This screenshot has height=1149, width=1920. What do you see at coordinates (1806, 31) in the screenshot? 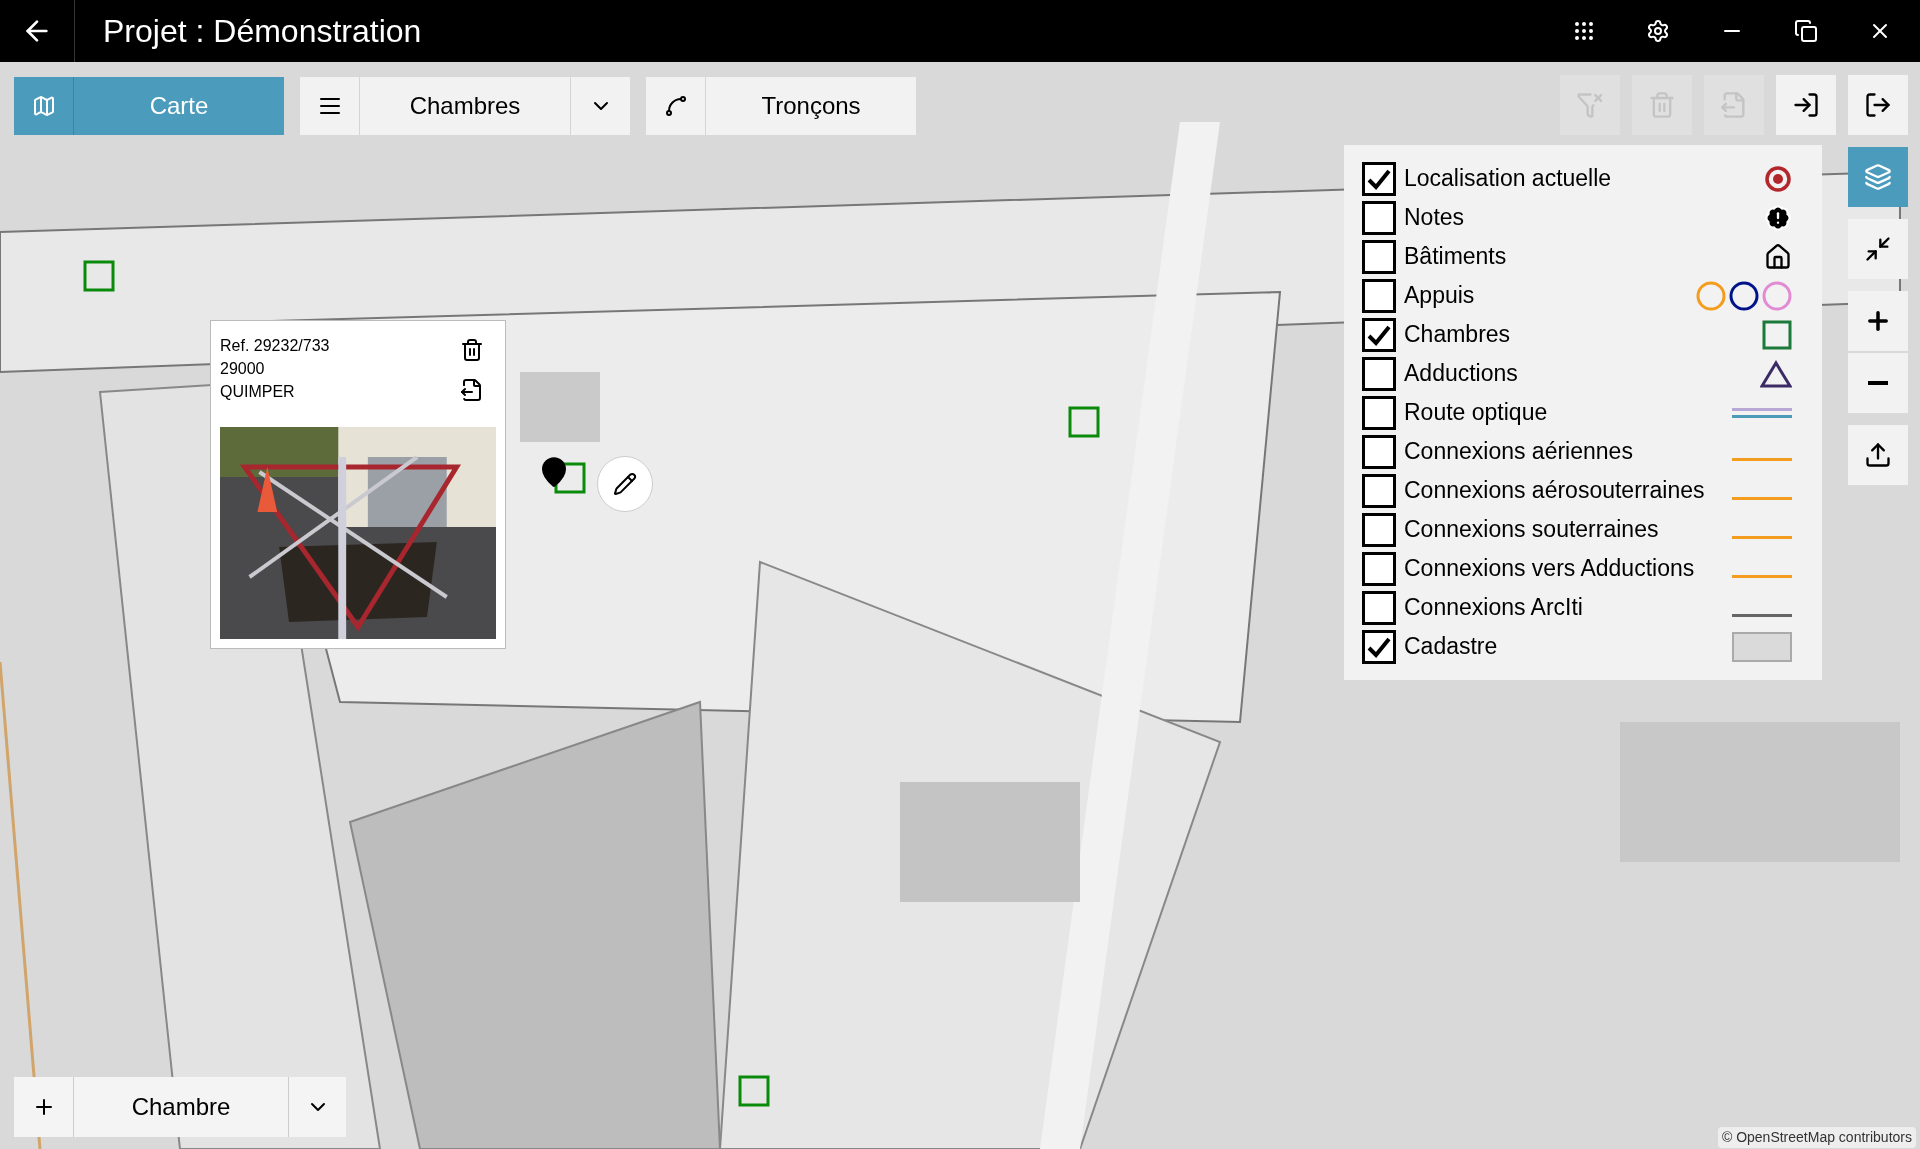
I see `restore-icon` at bounding box center [1806, 31].